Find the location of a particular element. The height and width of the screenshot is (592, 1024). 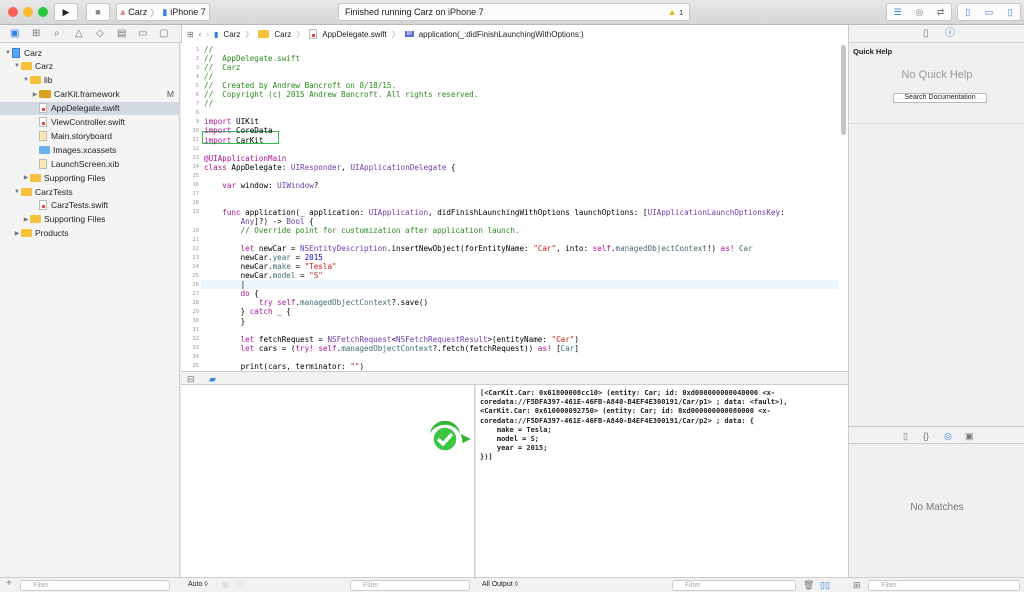

code-token: , into: is located at coordinates (574, 249).